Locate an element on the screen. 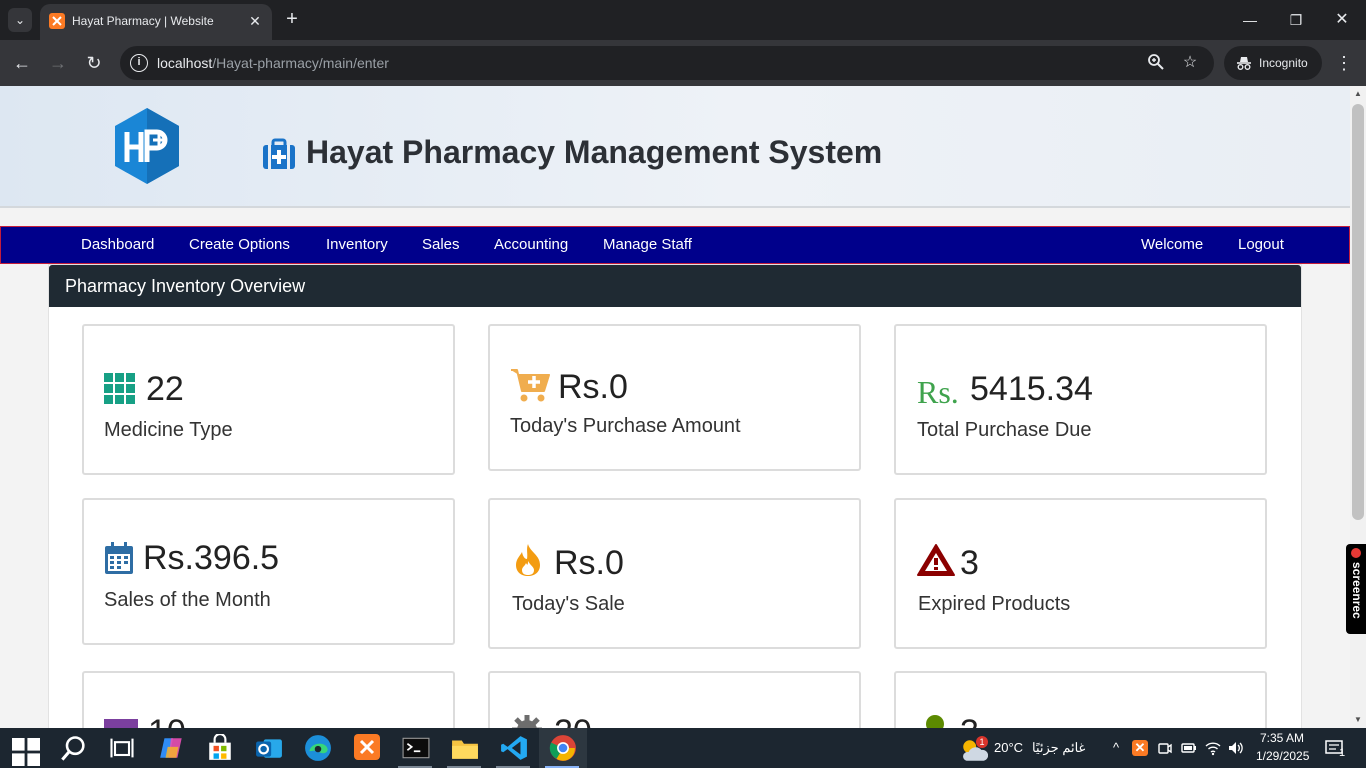  weather-badge: 1 is located at coordinates (982, 742).